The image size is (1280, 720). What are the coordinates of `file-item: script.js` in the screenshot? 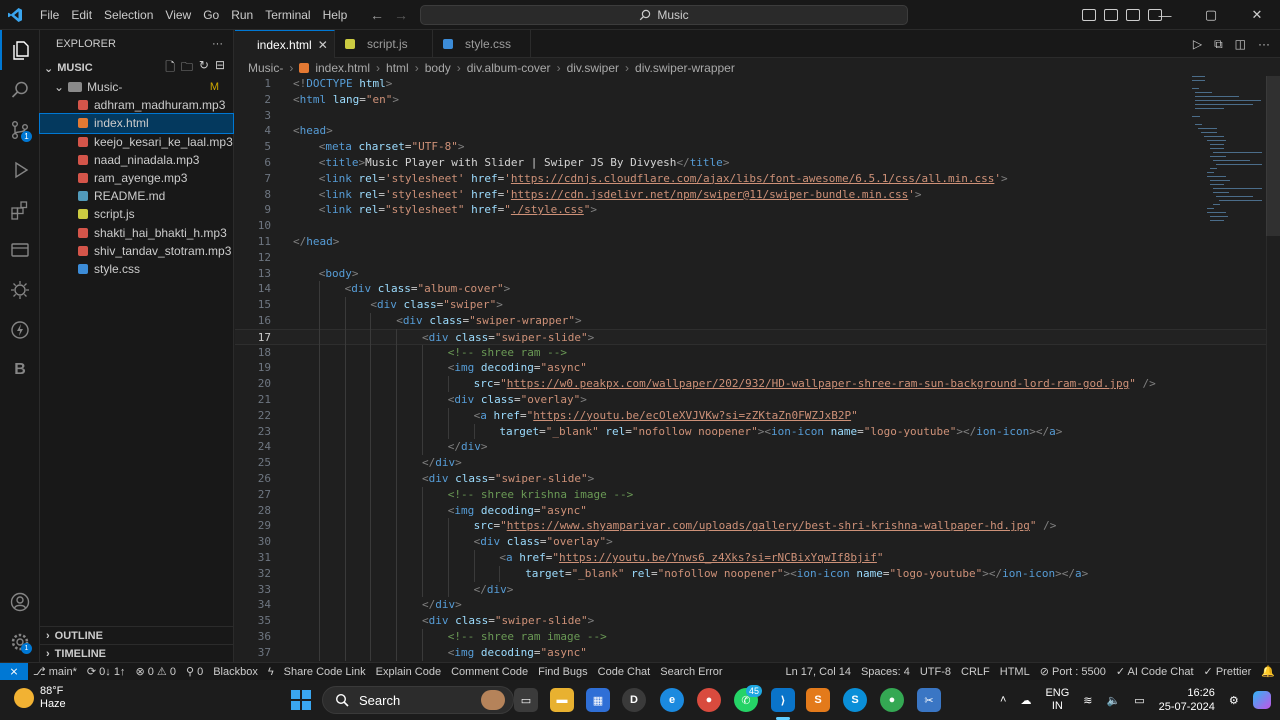 It's located at (136, 214).